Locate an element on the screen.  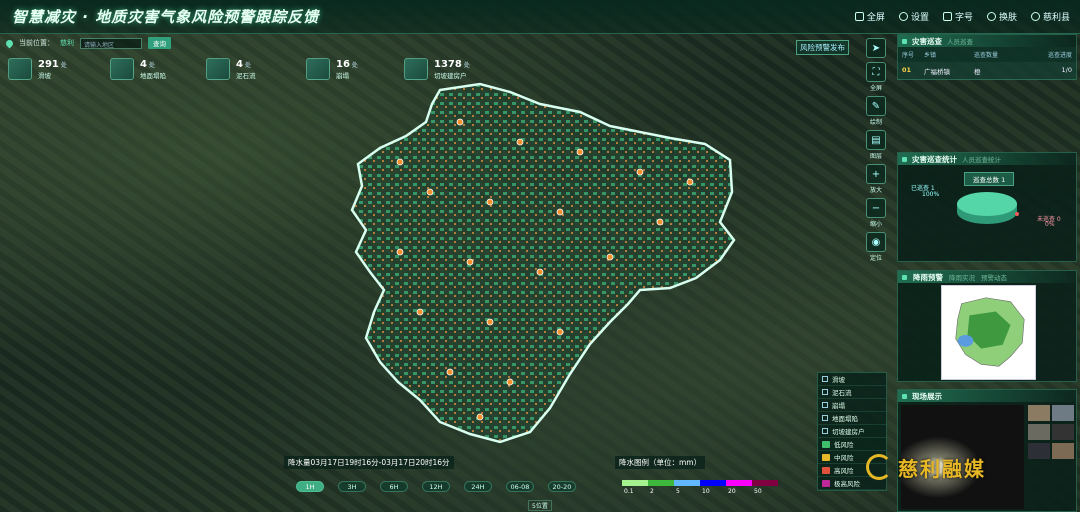
tracking-pie-chart is located at coordinates (988, 208).